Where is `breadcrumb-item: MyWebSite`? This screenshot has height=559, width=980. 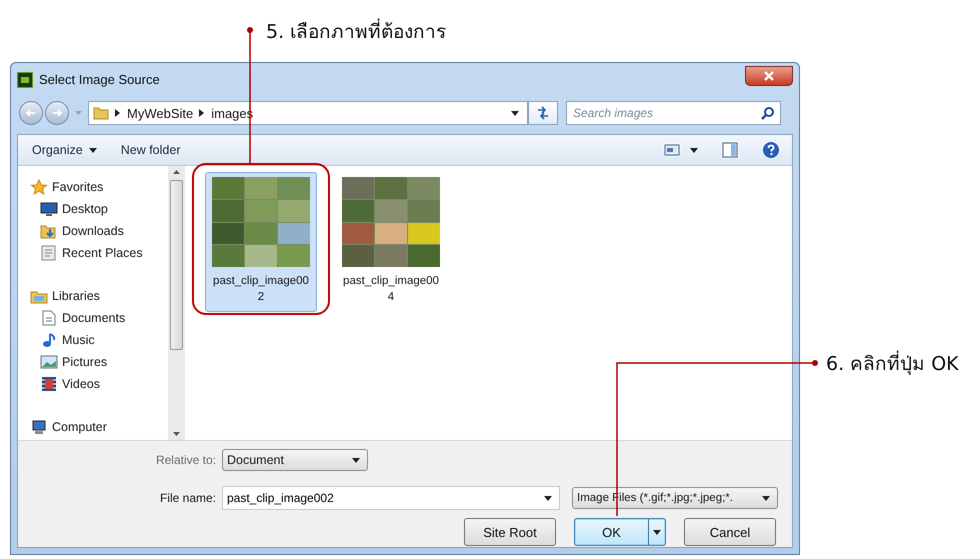
breadcrumb-item: MyWebSite is located at coordinates (160, 113).